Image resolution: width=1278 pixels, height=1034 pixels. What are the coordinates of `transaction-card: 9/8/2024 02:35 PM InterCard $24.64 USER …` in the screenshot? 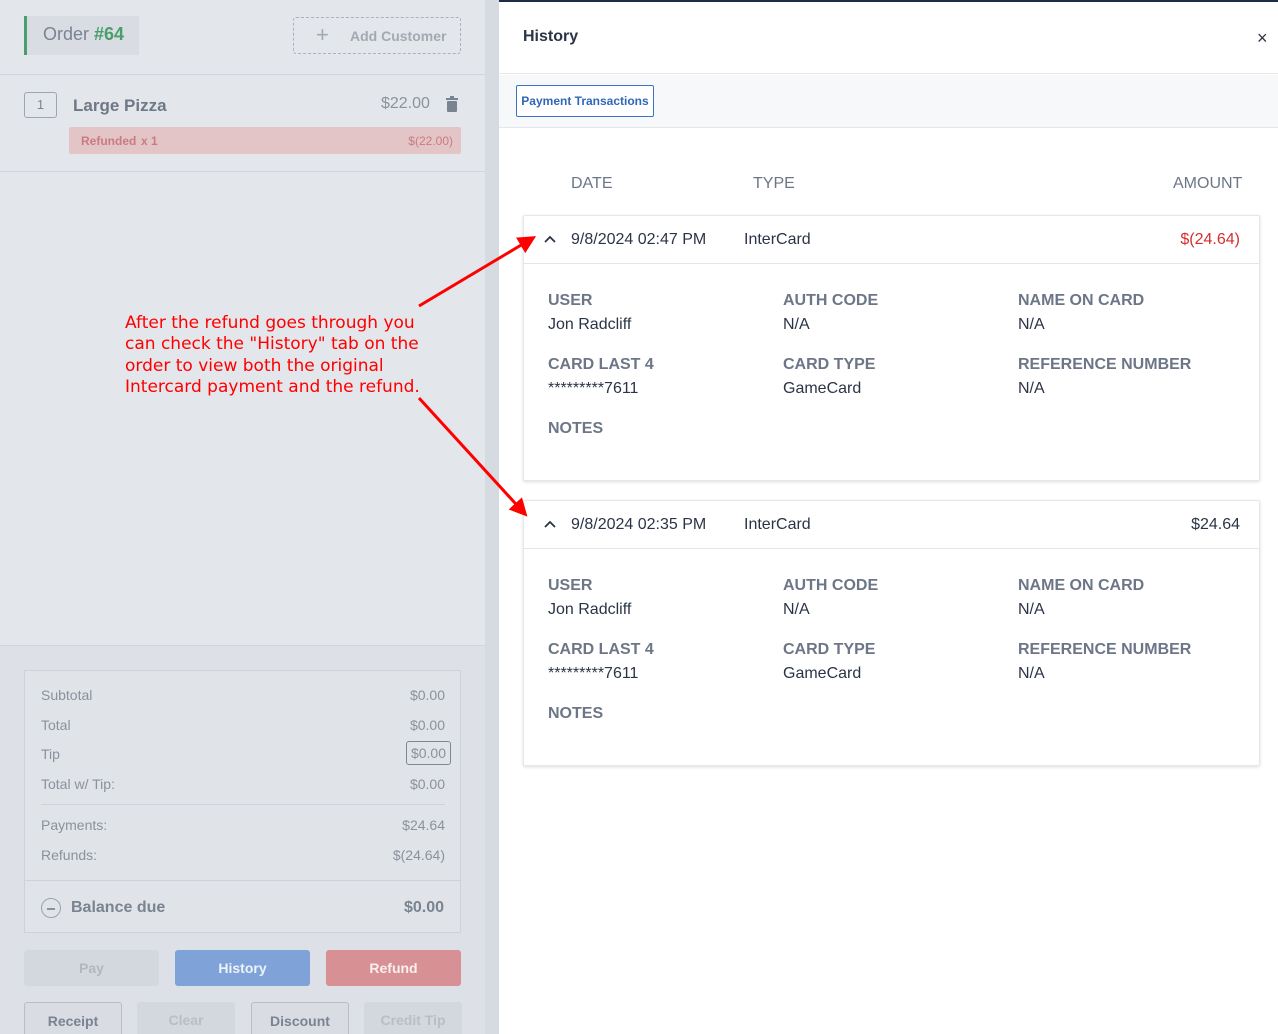 It's located at (891, 633).